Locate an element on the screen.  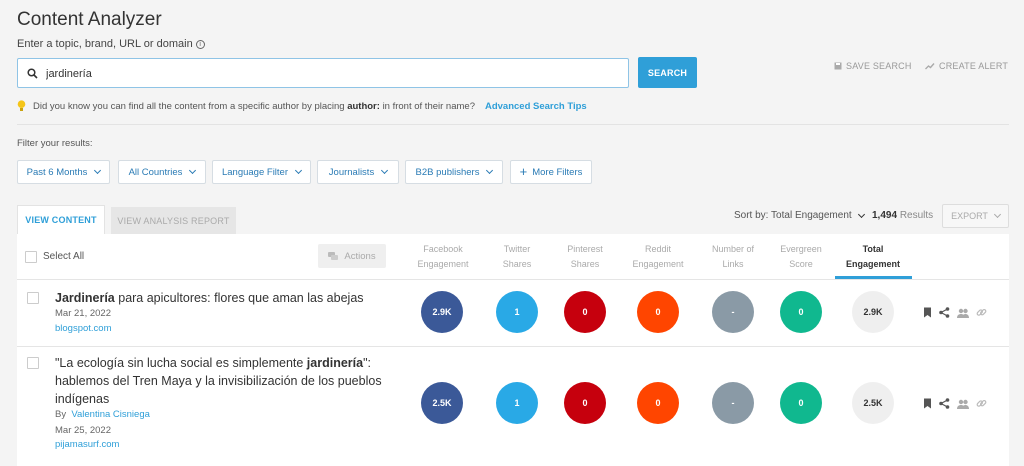
sort-label: Sort by: Total Engagement is located at coordinates (793, 215).